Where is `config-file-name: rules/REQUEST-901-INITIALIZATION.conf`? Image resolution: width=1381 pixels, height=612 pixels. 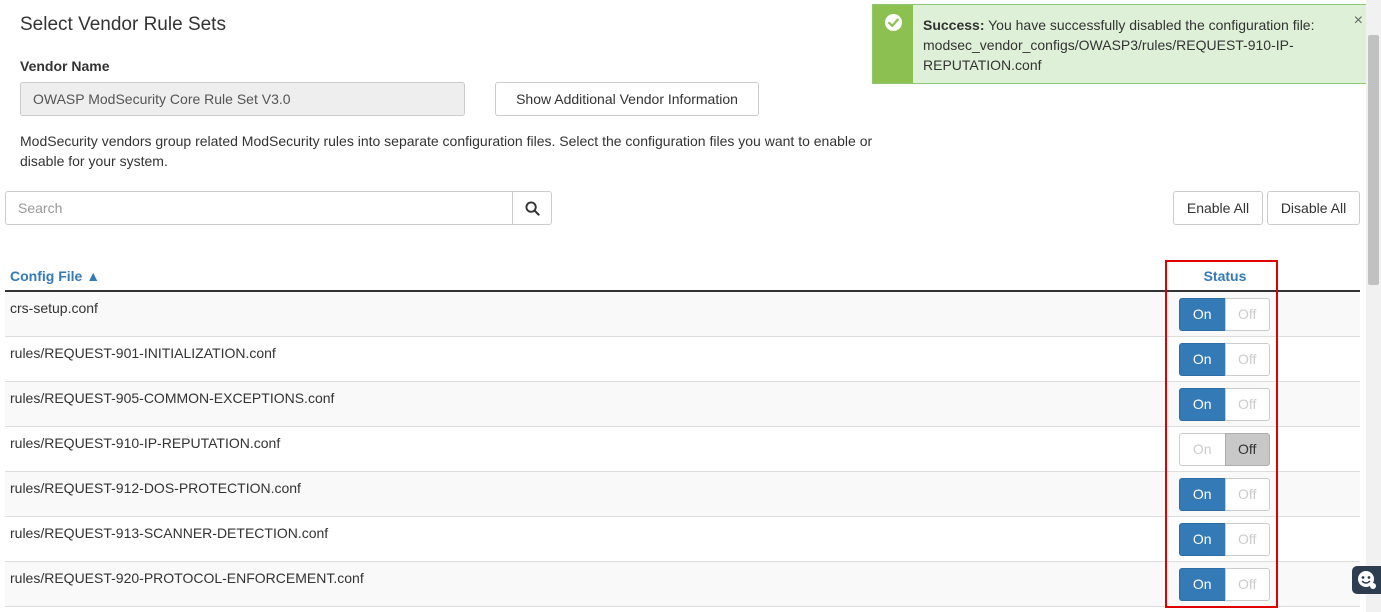 config-file-name: rules/REQUEST-901-INITIALIZATION.conf is located at coordinates (143, 353).